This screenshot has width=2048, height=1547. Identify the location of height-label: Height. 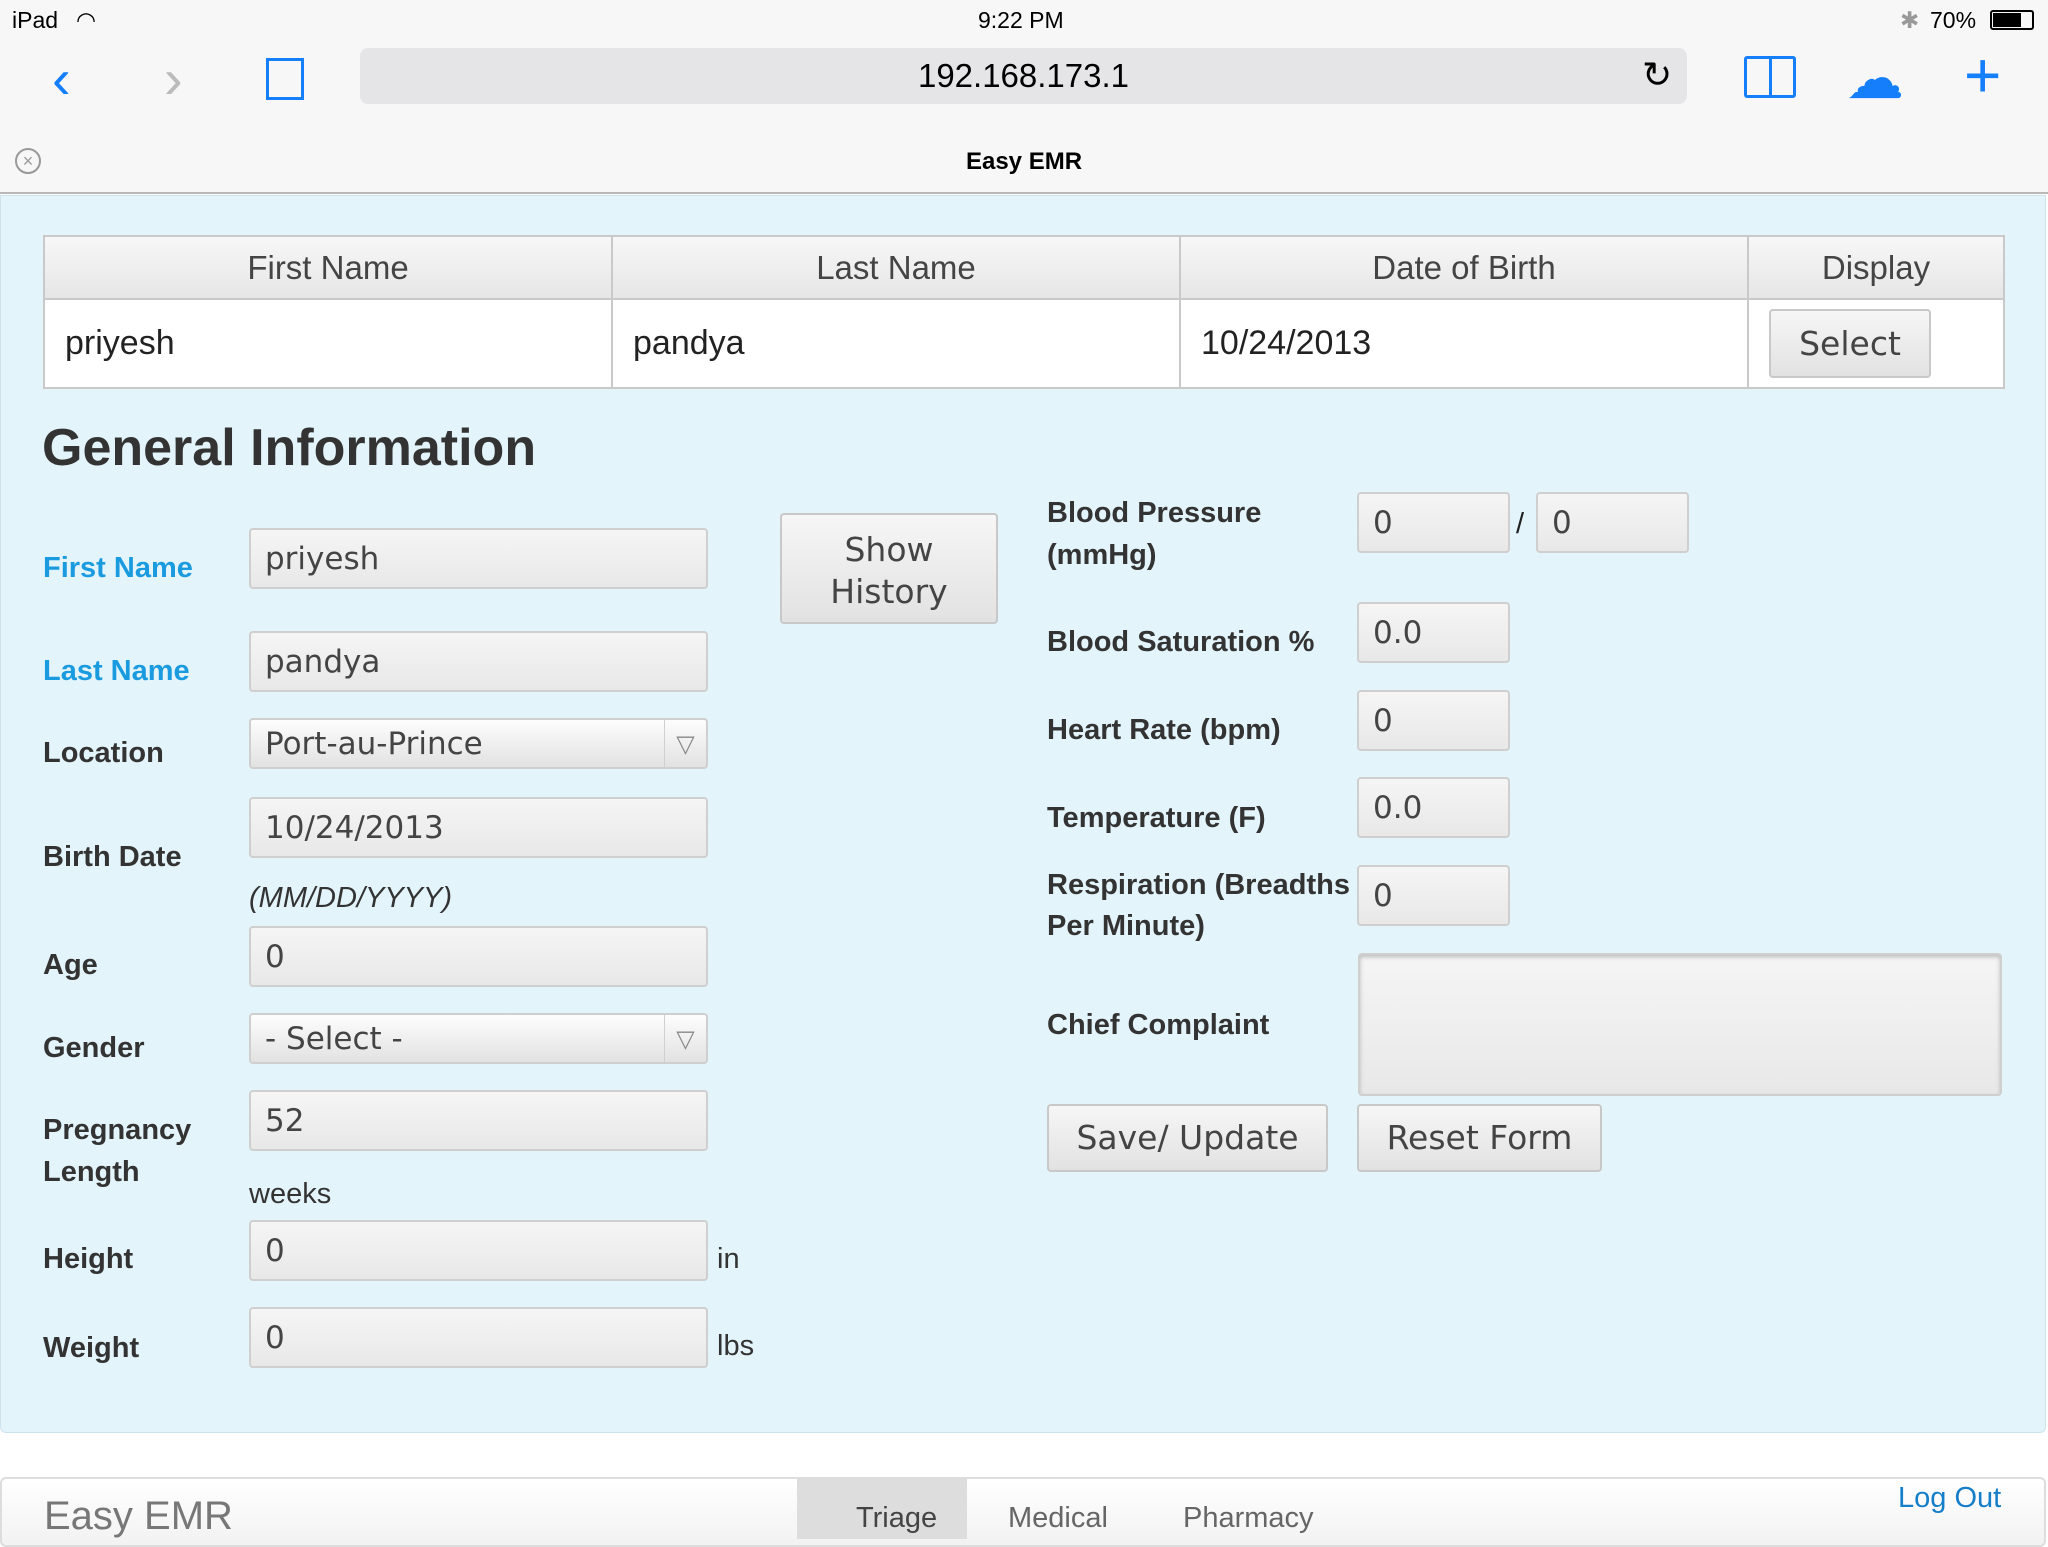
(88, 1259).